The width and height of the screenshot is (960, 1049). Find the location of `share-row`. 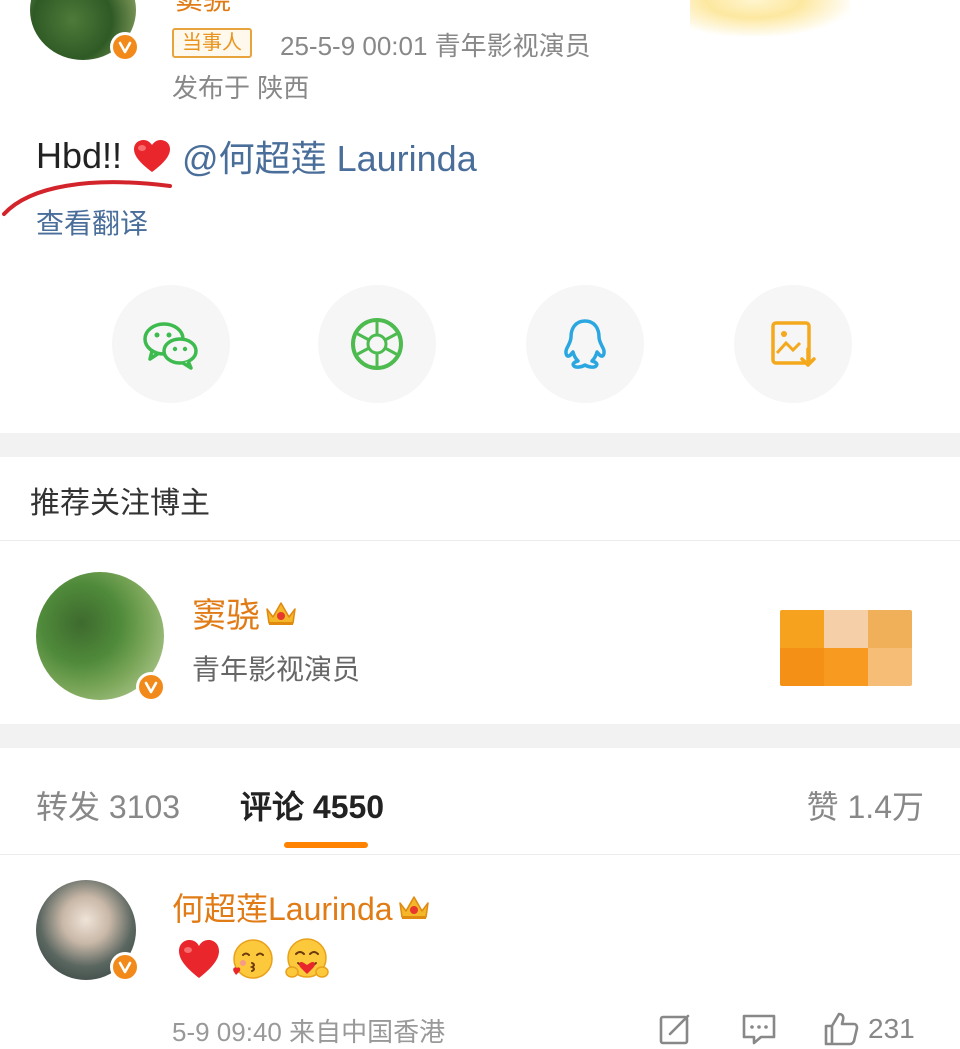

share-row is located at coordinates (480, 345).